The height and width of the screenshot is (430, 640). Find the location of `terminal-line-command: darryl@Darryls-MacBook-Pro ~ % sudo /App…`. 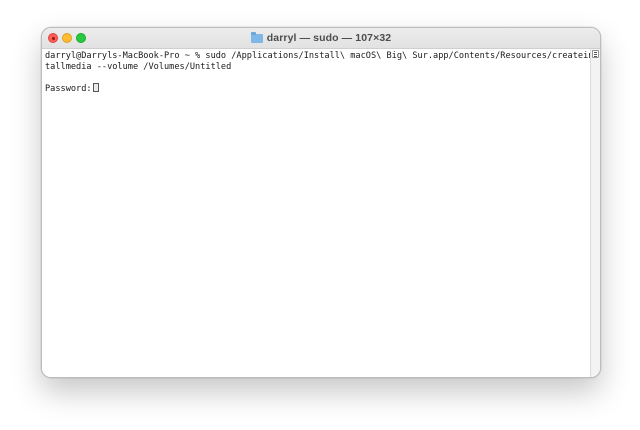

terminal-line-command: darryl@Darryls-MacBook-Pro ~ % sudo /App… is located at coordinates (322, 56).